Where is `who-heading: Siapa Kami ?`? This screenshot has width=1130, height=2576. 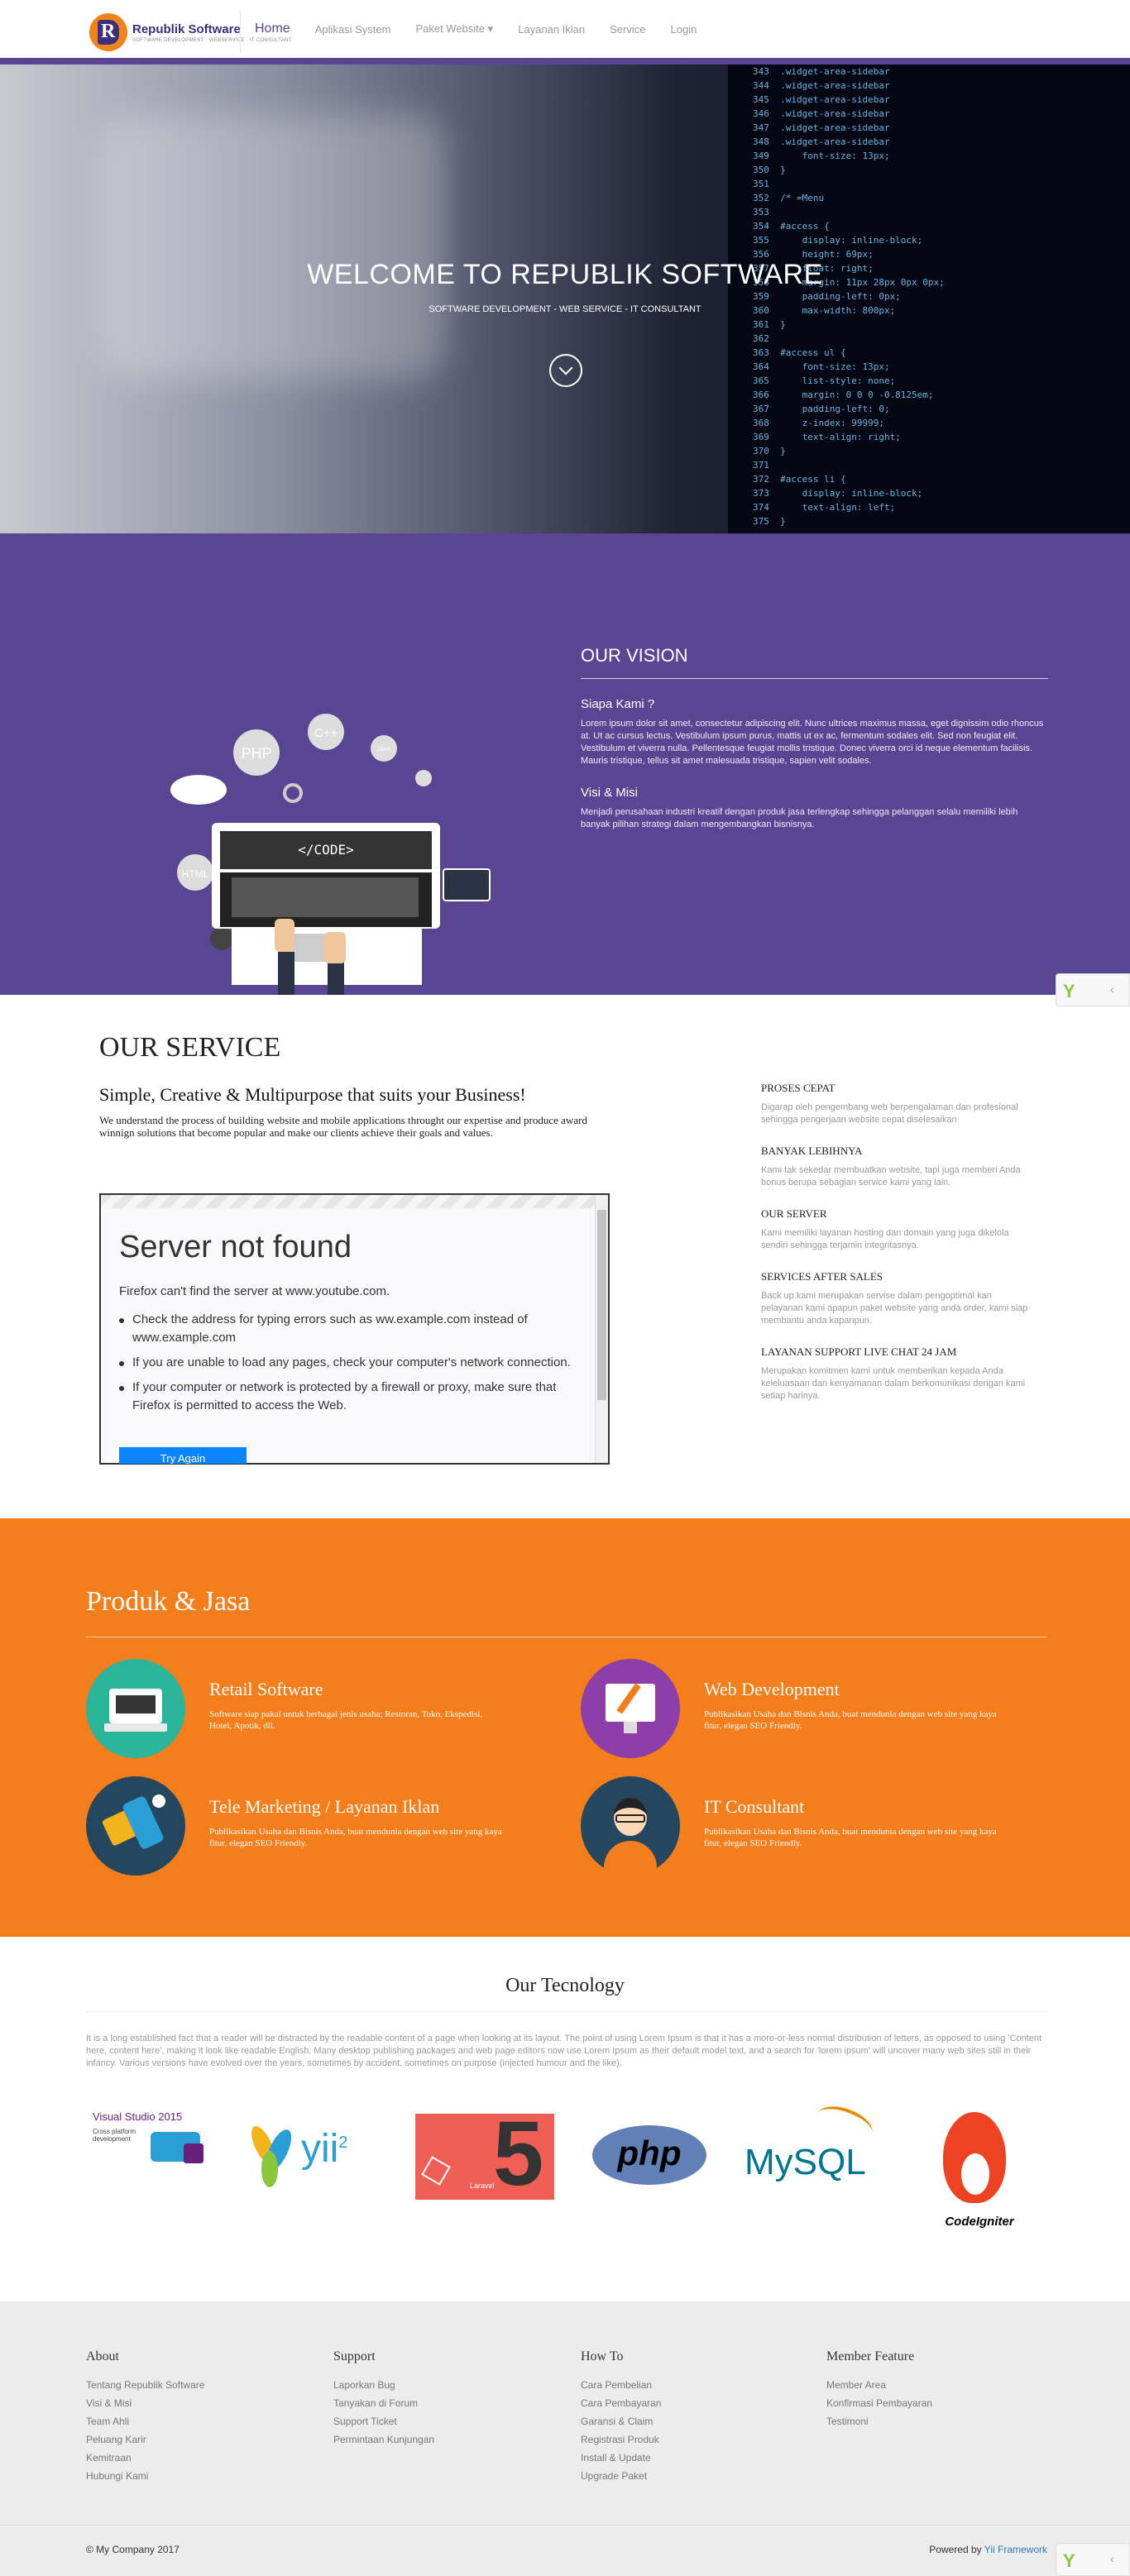
who-heading: Siapa Kami ? is located at coordinates (618, 704).